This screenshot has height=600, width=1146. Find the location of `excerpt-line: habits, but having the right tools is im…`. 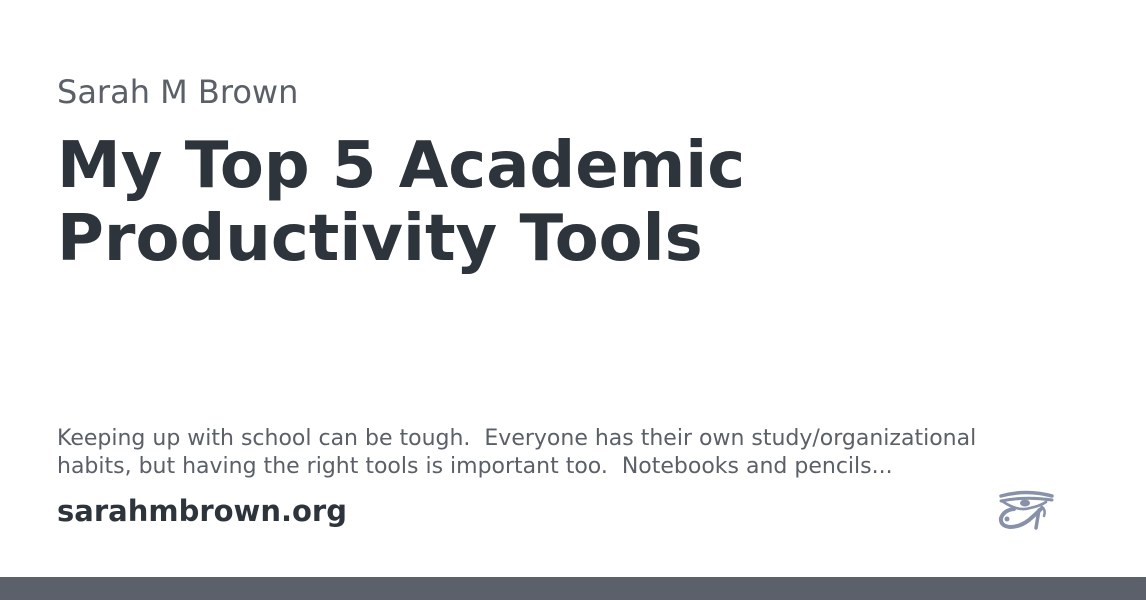

excerpt-line: habits, but having the right tools is im… is located at coordinates (475, 466).